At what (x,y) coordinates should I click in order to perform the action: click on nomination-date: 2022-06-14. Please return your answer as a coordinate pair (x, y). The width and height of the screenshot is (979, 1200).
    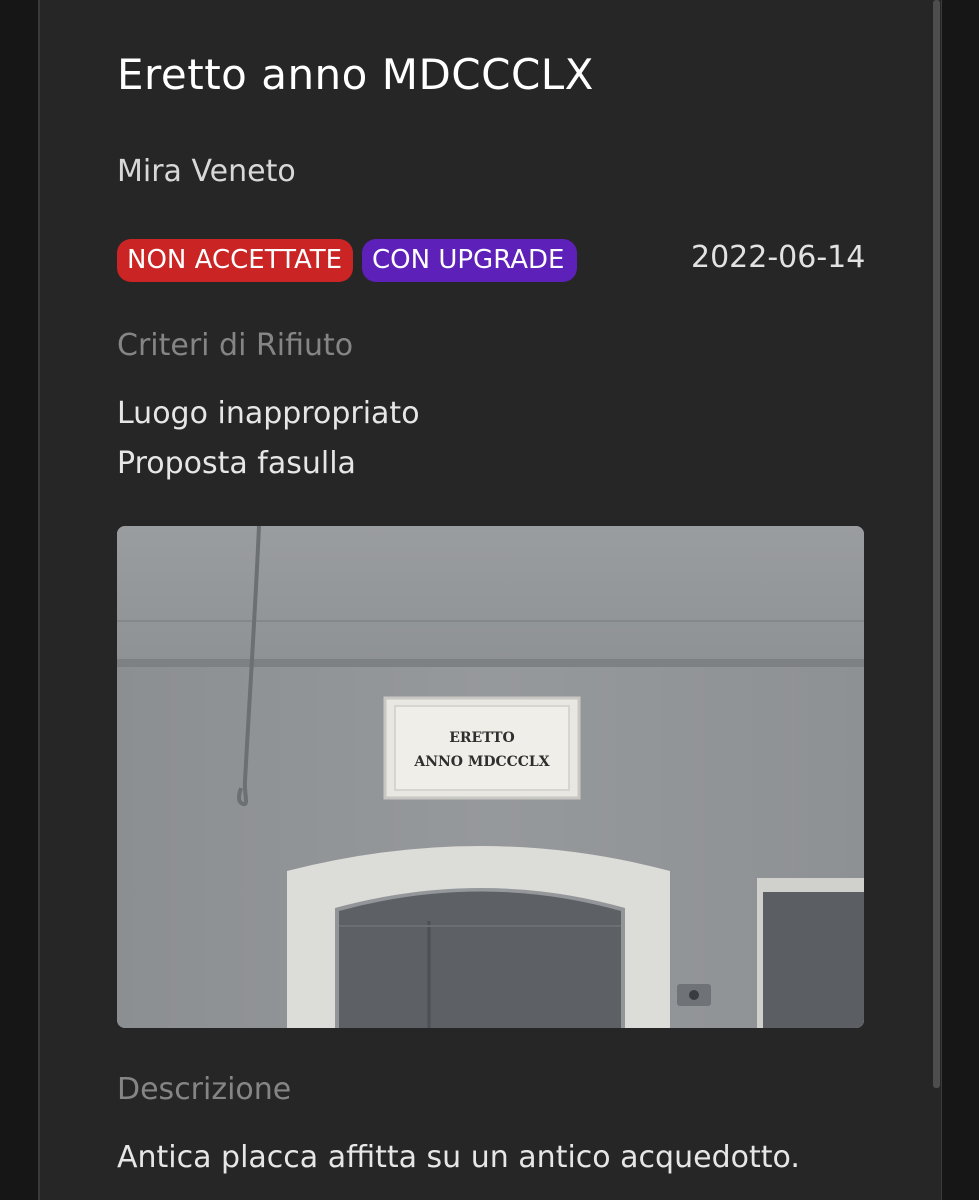
    Looking at the image, I should click on (778, 257).